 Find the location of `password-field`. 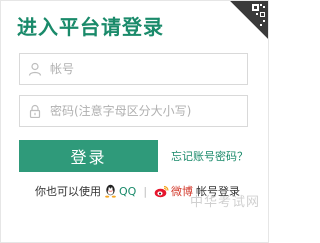

password-field is located at coordinates (133, 111).